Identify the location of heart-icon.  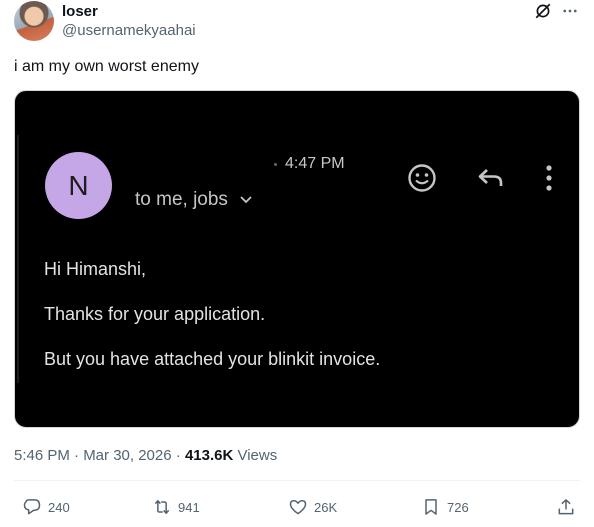
(298, 507).